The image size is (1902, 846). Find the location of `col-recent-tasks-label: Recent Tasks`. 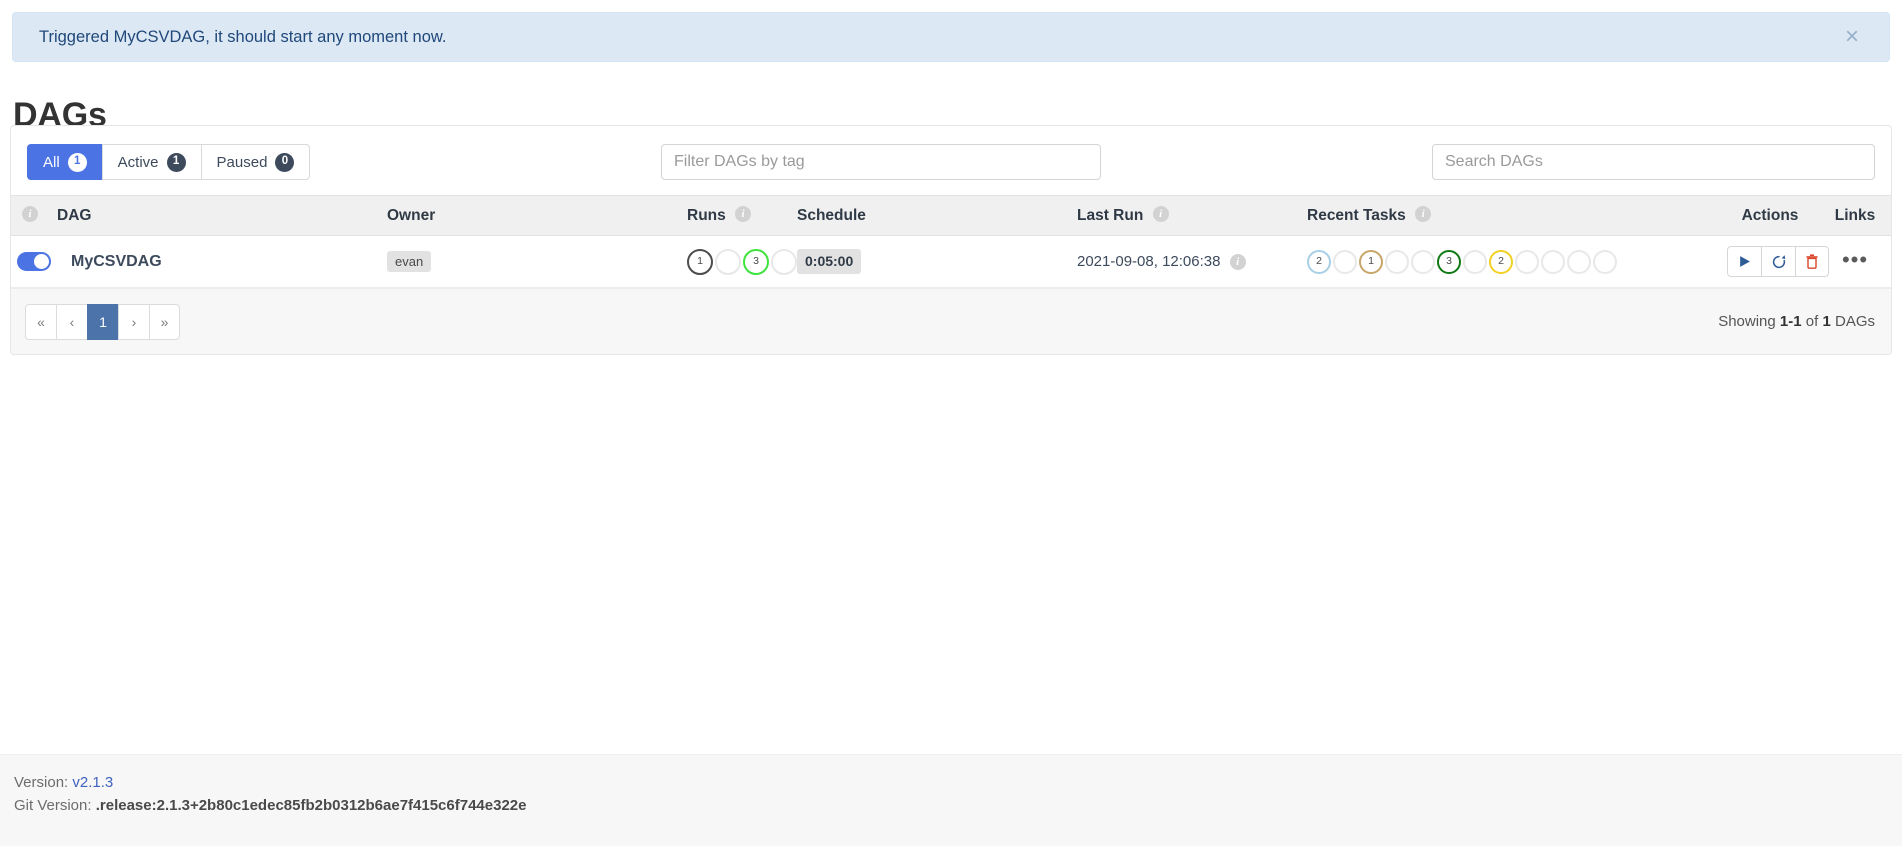

col-recent-tasks-label: Recent Tasks is located at coordinates (1356, 215).